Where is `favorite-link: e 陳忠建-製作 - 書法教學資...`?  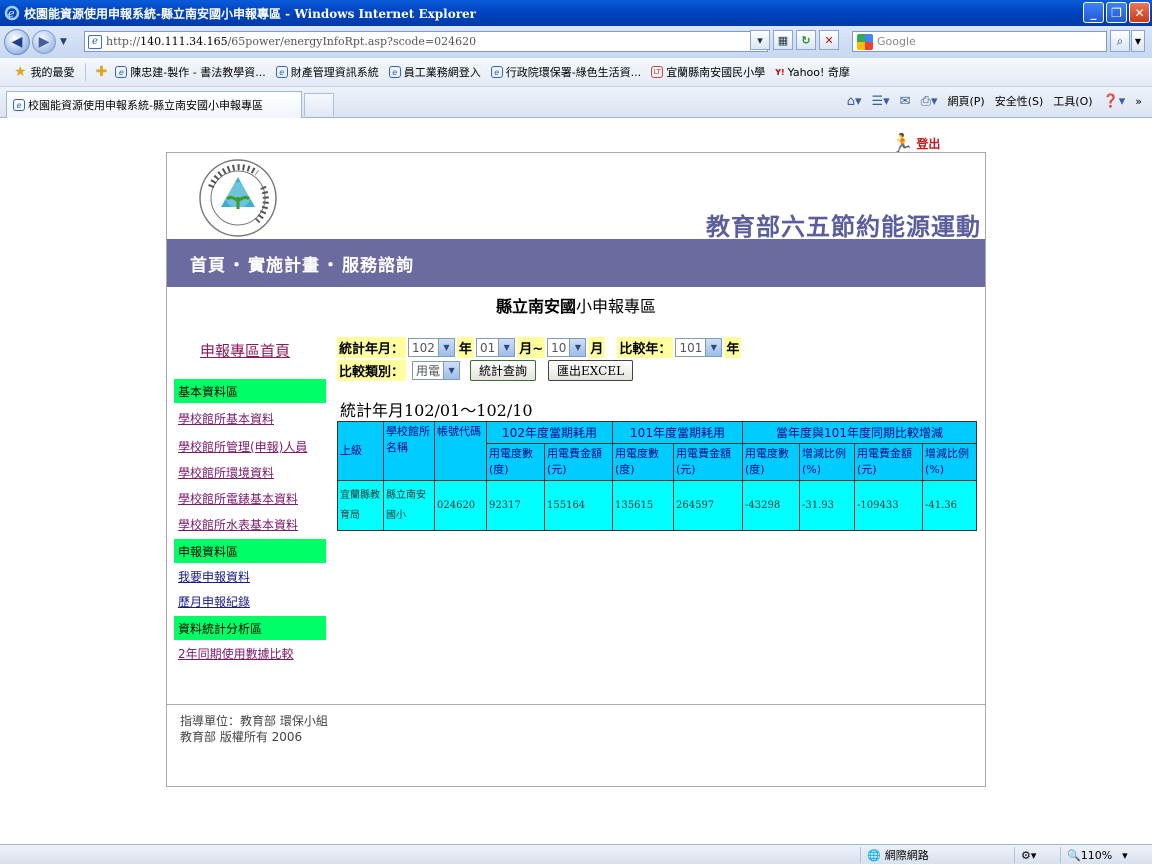
favorite-link: e 陳忠建-製作 - 書法教學資... is located at coordinates (190, 72).